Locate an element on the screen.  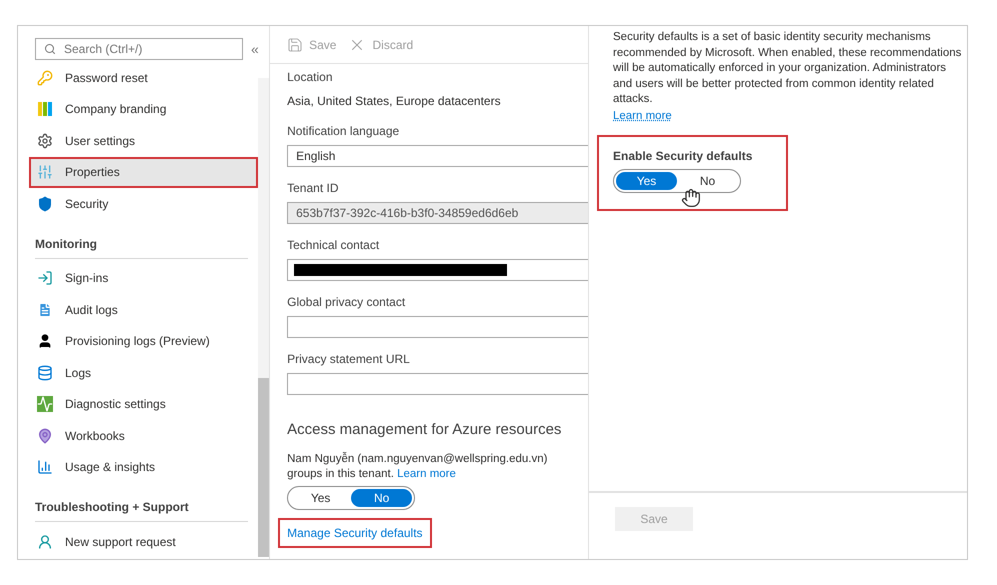
enable-toggle: Yes No is located at coordinates (677, 180).